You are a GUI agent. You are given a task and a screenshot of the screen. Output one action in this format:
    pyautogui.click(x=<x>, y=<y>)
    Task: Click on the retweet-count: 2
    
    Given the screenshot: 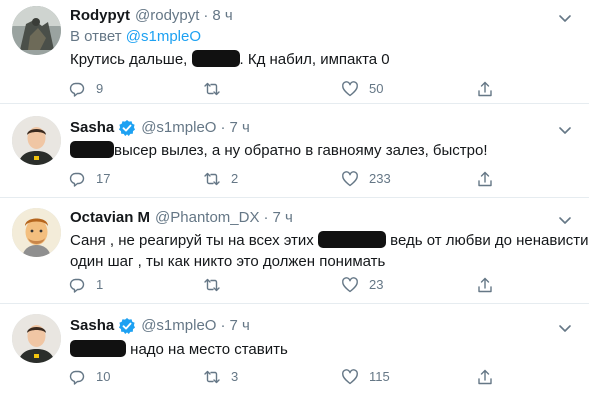 What is the action you would take?
    pyautogui.click(x=235, y=178)
    